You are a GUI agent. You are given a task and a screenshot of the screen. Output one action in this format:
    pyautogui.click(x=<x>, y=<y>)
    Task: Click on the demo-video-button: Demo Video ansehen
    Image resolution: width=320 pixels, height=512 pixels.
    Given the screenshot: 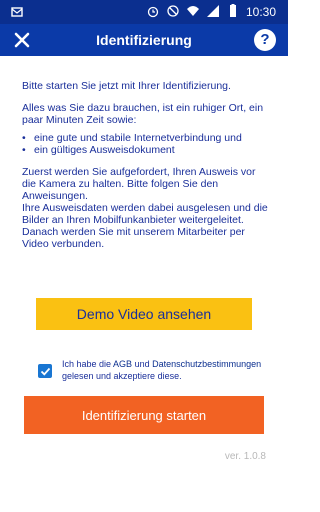 What is the action you would take?
    pyautogui.click(x=144, y=314)
    